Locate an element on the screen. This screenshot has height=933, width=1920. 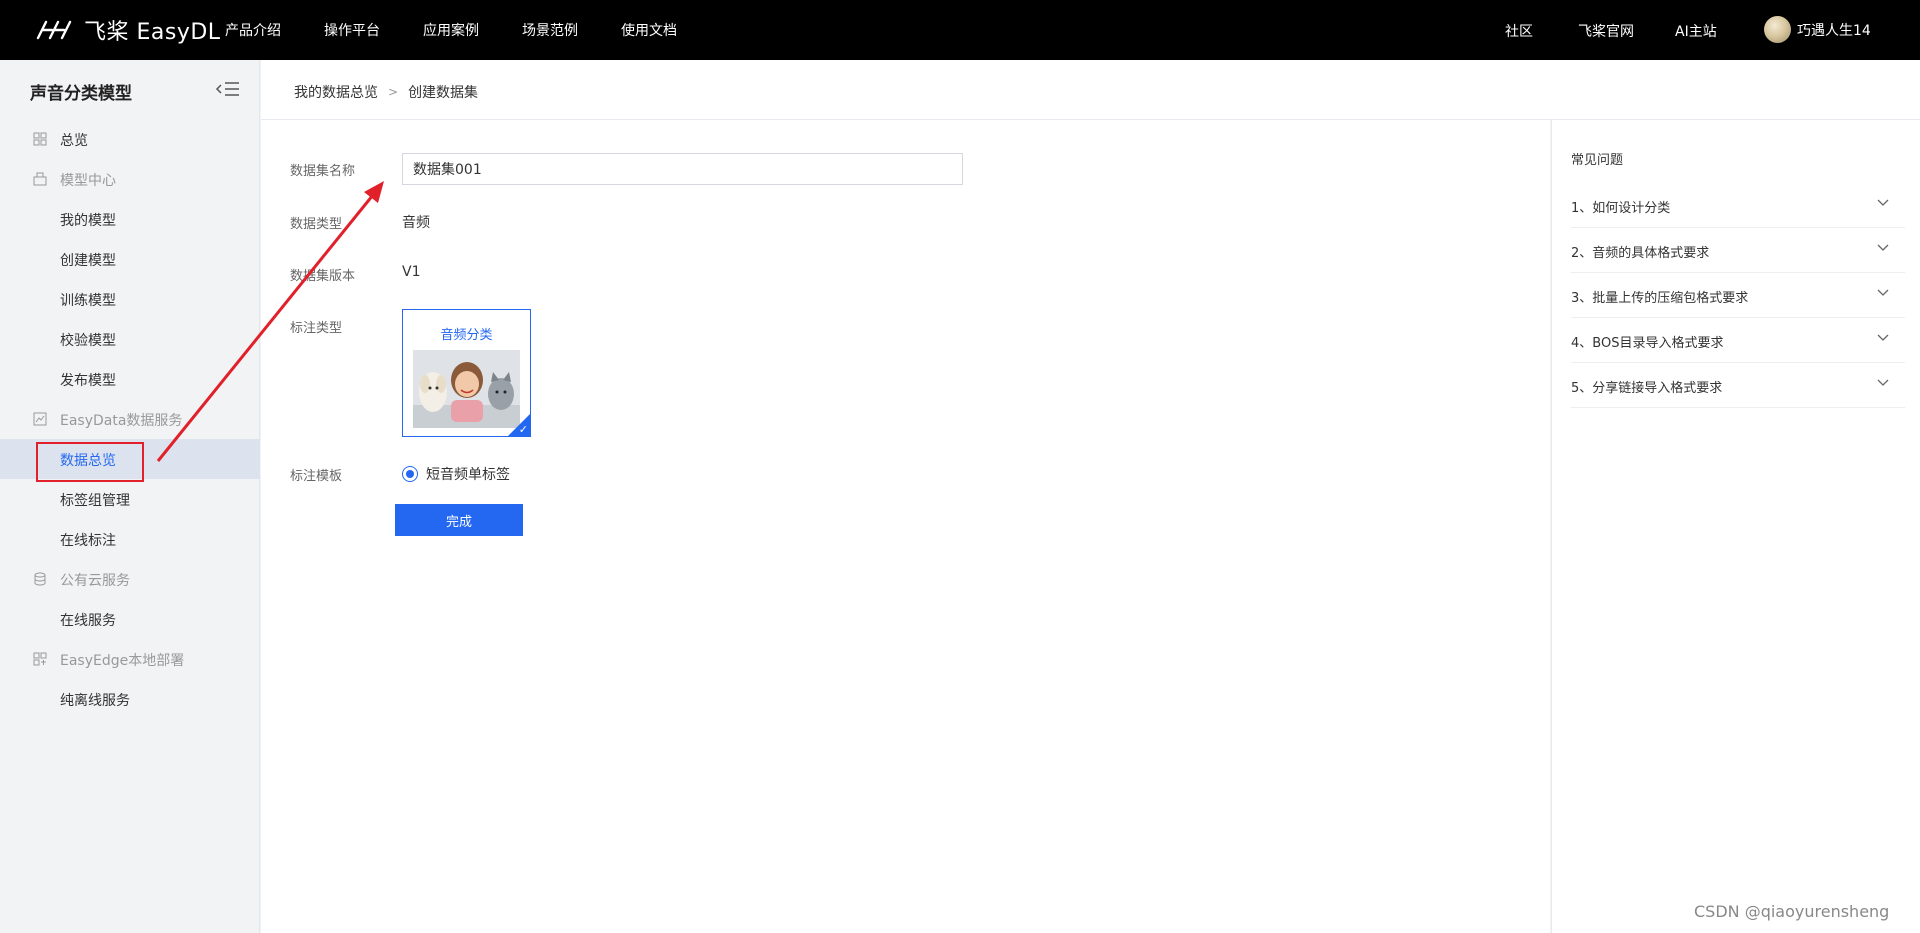
template-option-label: 短音频单标签 is located at coordinates (468, 475).